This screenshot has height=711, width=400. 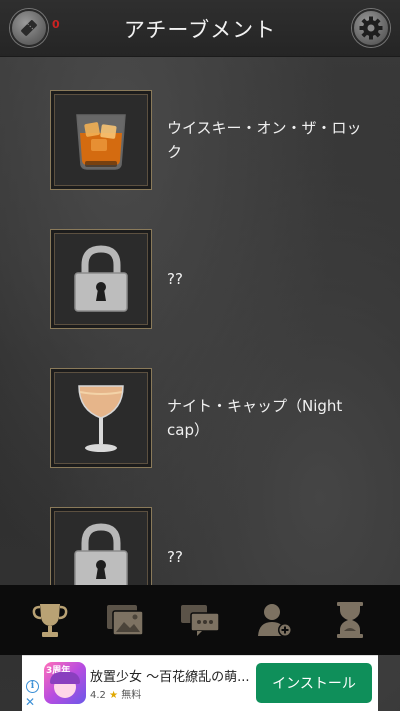 I want to click on achievement-item: ウイスキー・オン・ザ・ロック, so click(x=210, y=140).